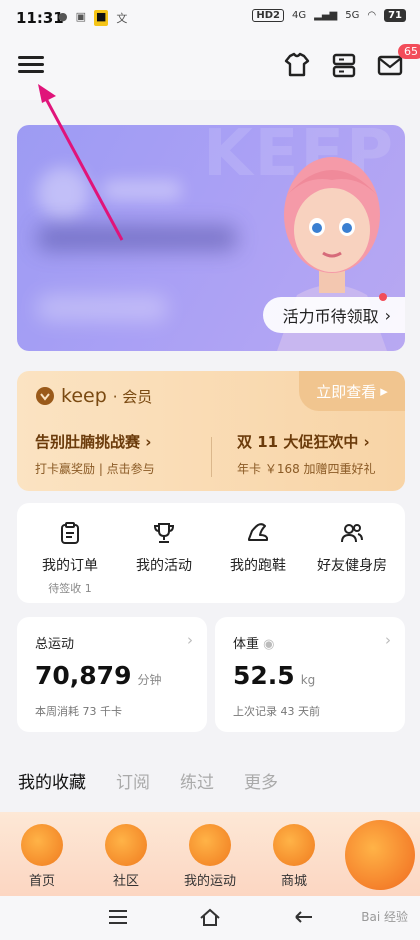  I want to click on shortcut-label: 我的订单, so click(70, 566).